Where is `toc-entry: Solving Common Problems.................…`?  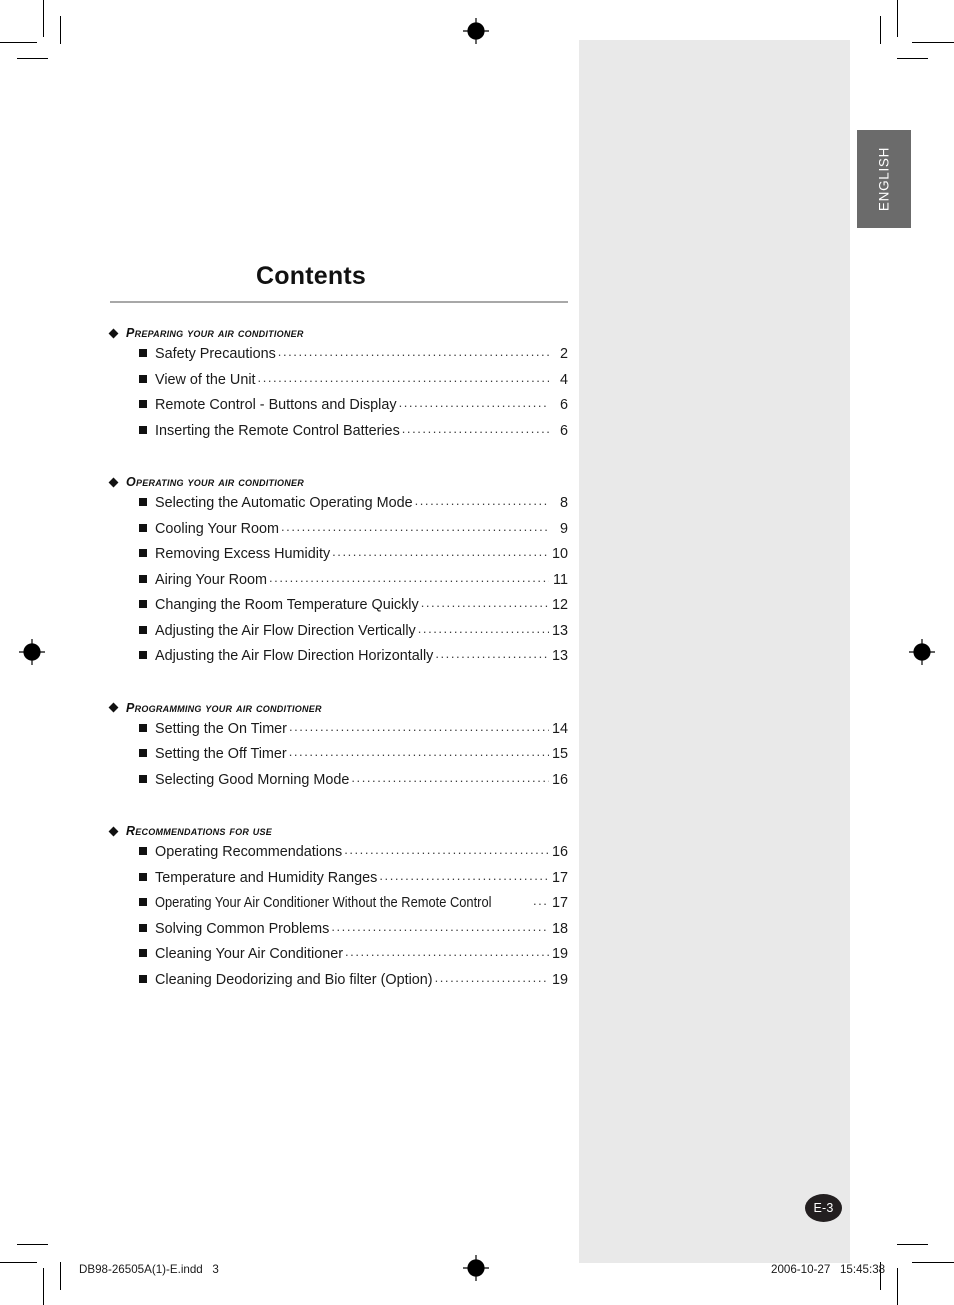
toc-entry: Solving Common Problems.................… is located at coordinates (339, 933).